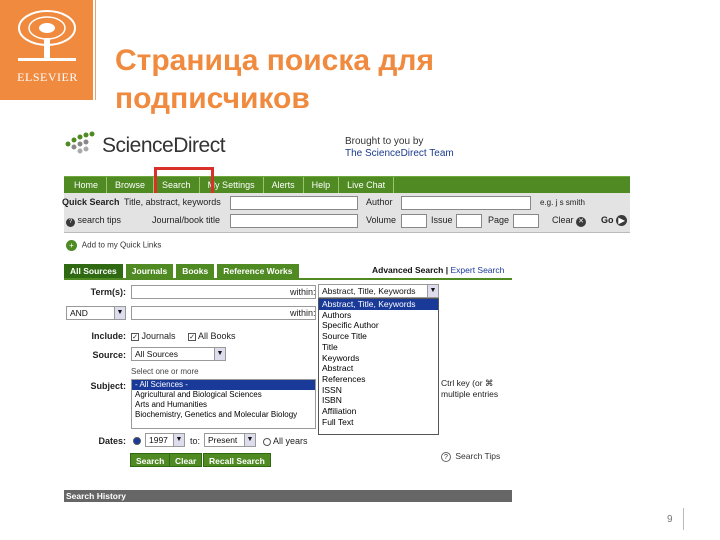 This screenshot has width=720, height=540. What do you see at coordinates (288, 279) in the screenshot?
I see `tab-underline` at bounding box center [288, 279].